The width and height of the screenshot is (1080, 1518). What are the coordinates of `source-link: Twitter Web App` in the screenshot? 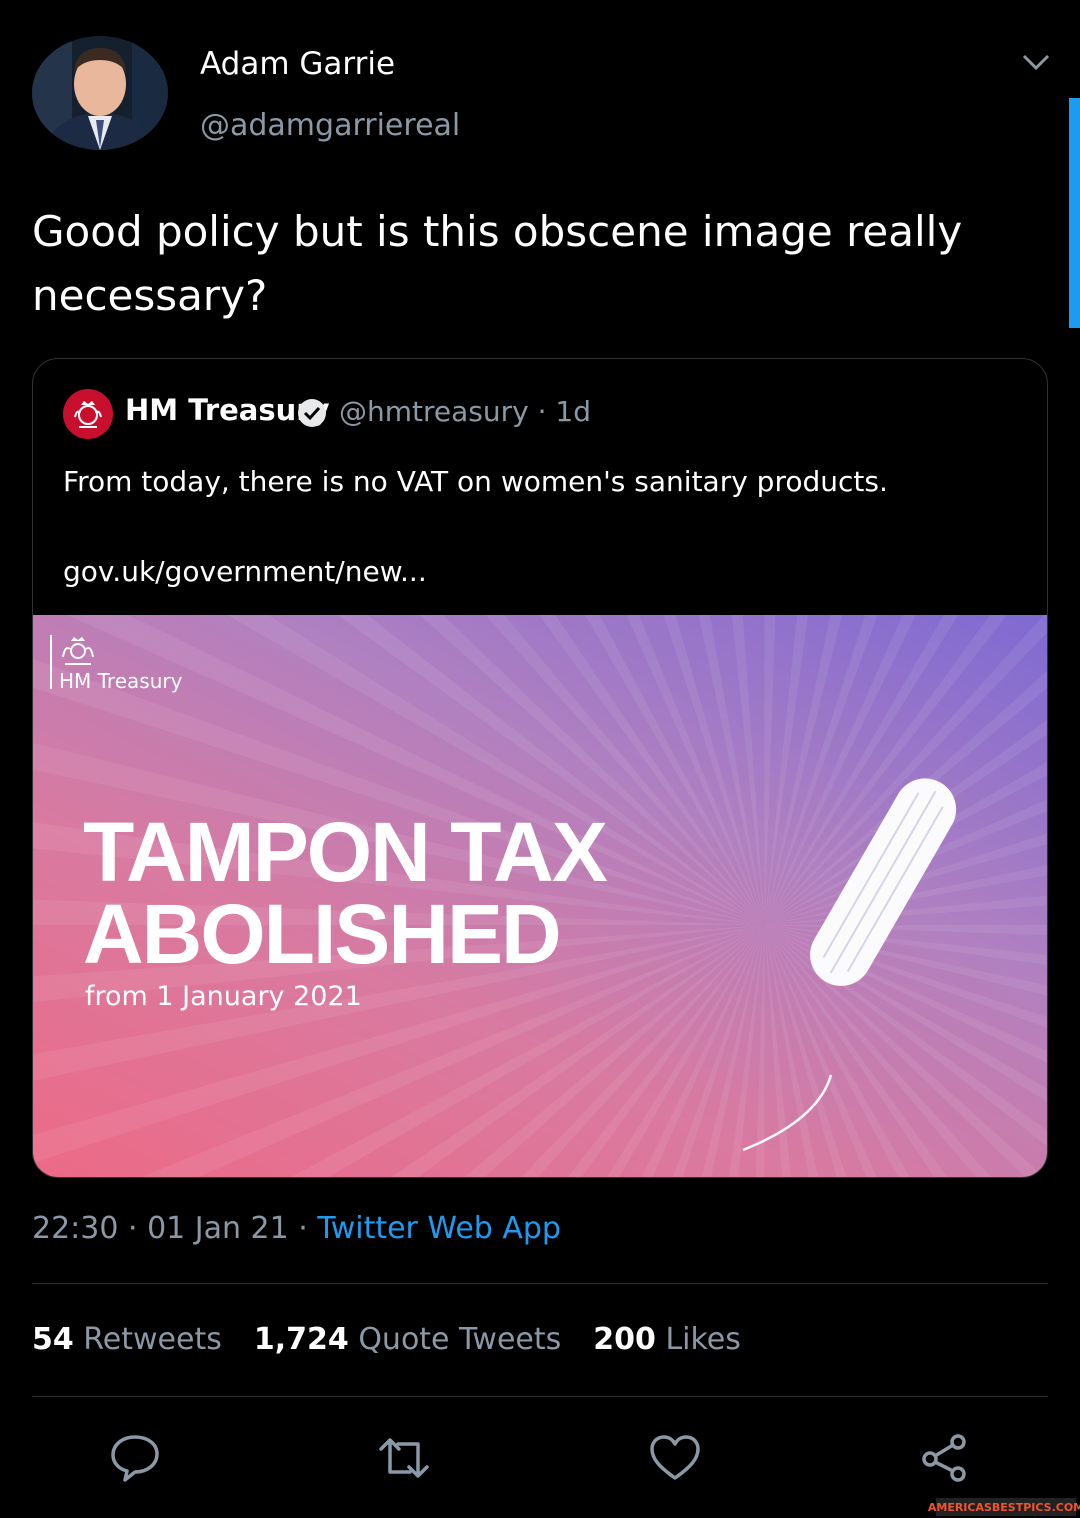 It's located at (439, 1228).